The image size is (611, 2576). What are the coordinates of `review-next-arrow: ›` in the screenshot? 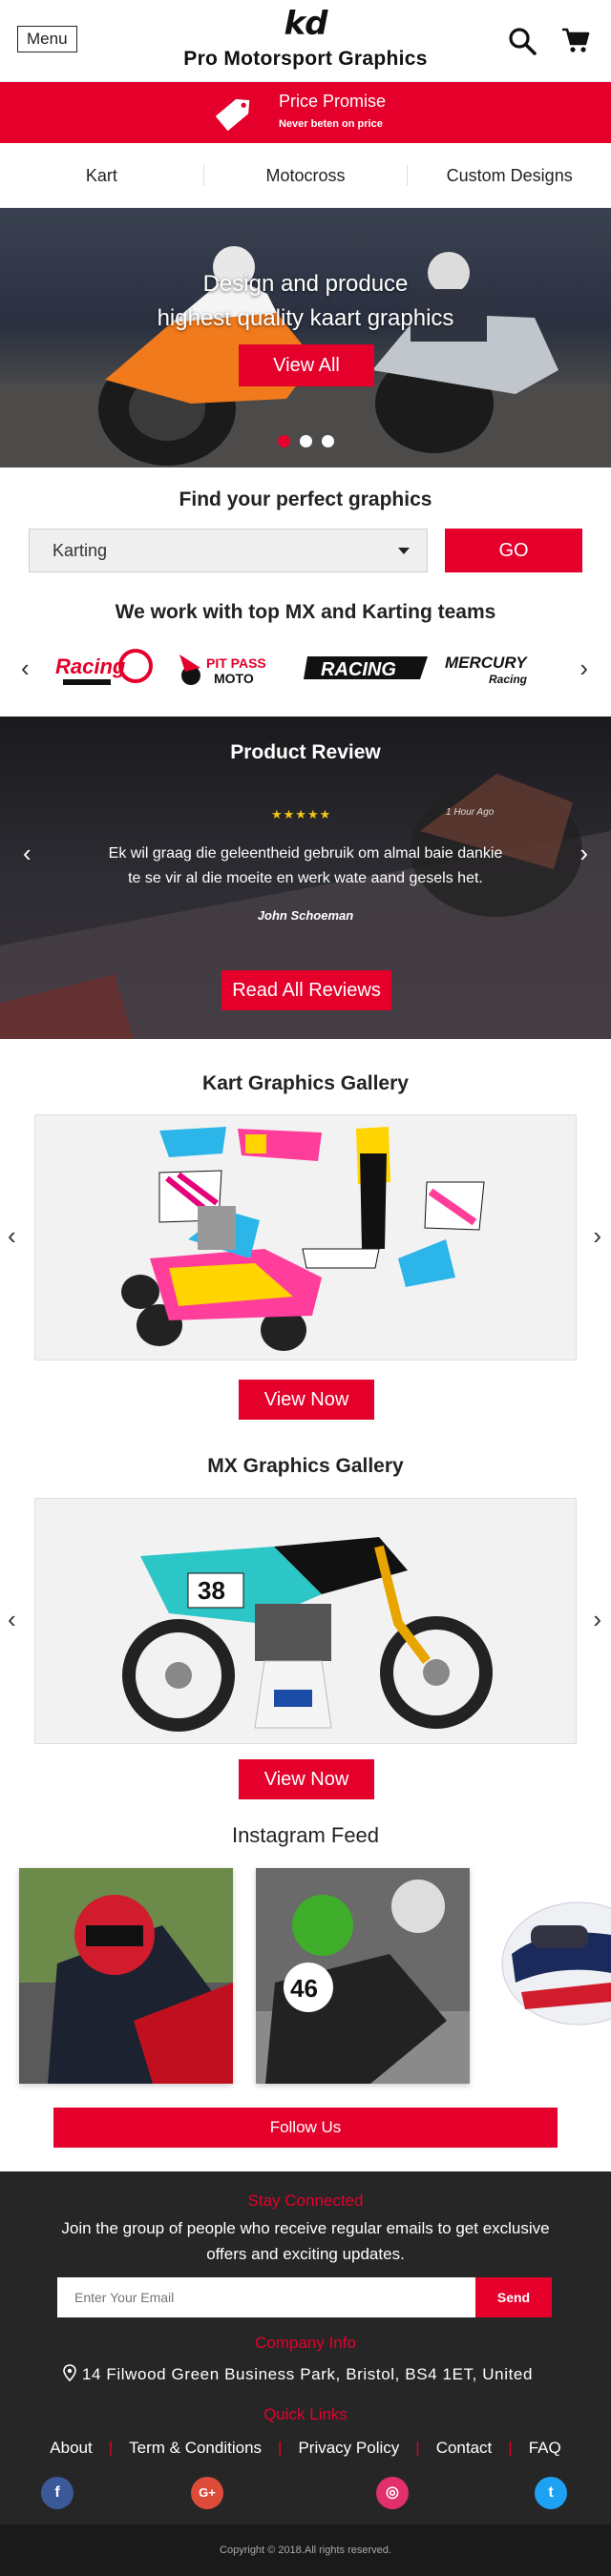 It's located at (583, 853).